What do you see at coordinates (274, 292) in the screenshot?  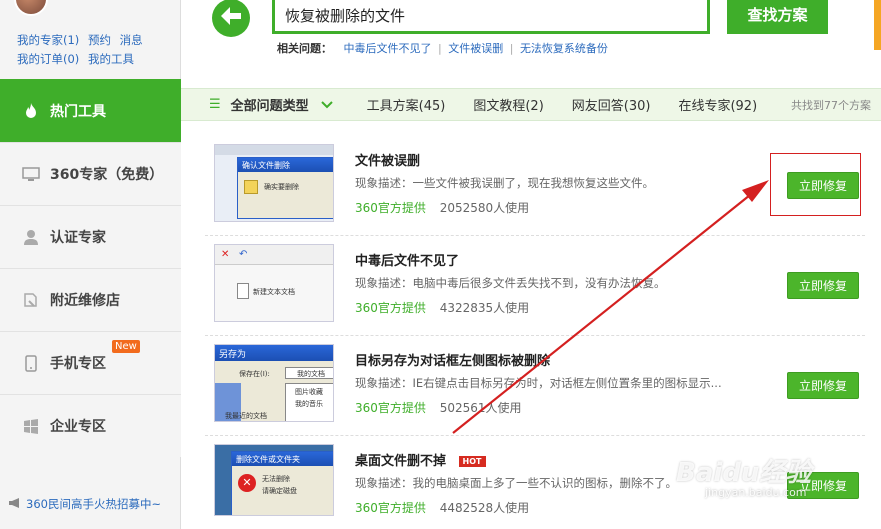 I see `thumb-caption: 新建文本文档` at bounding box center [274, 292].